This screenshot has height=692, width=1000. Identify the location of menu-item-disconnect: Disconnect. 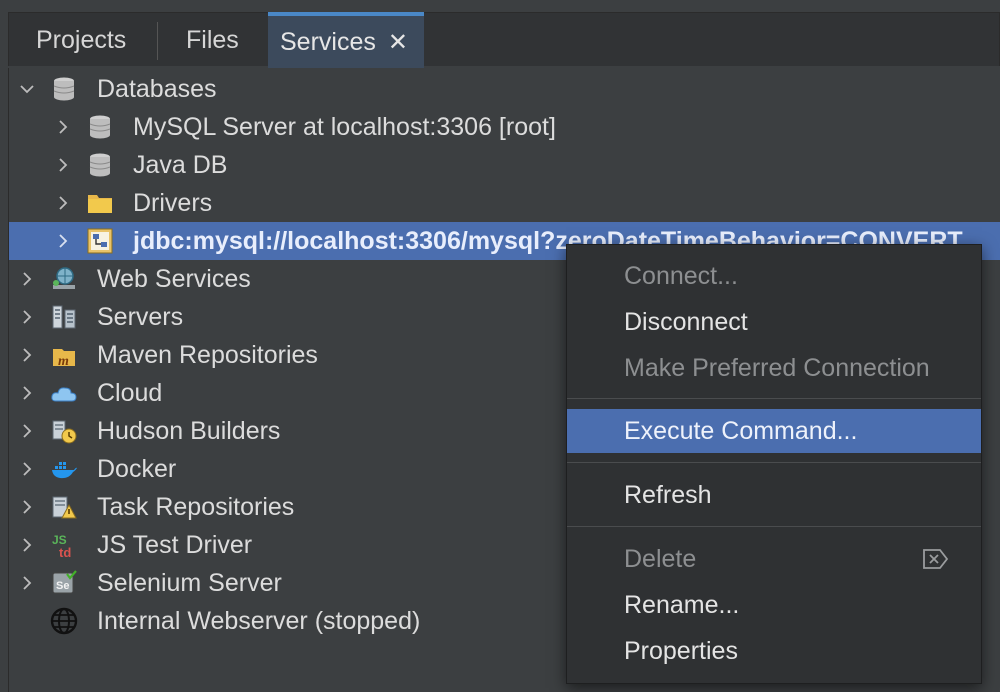
(774, 322).